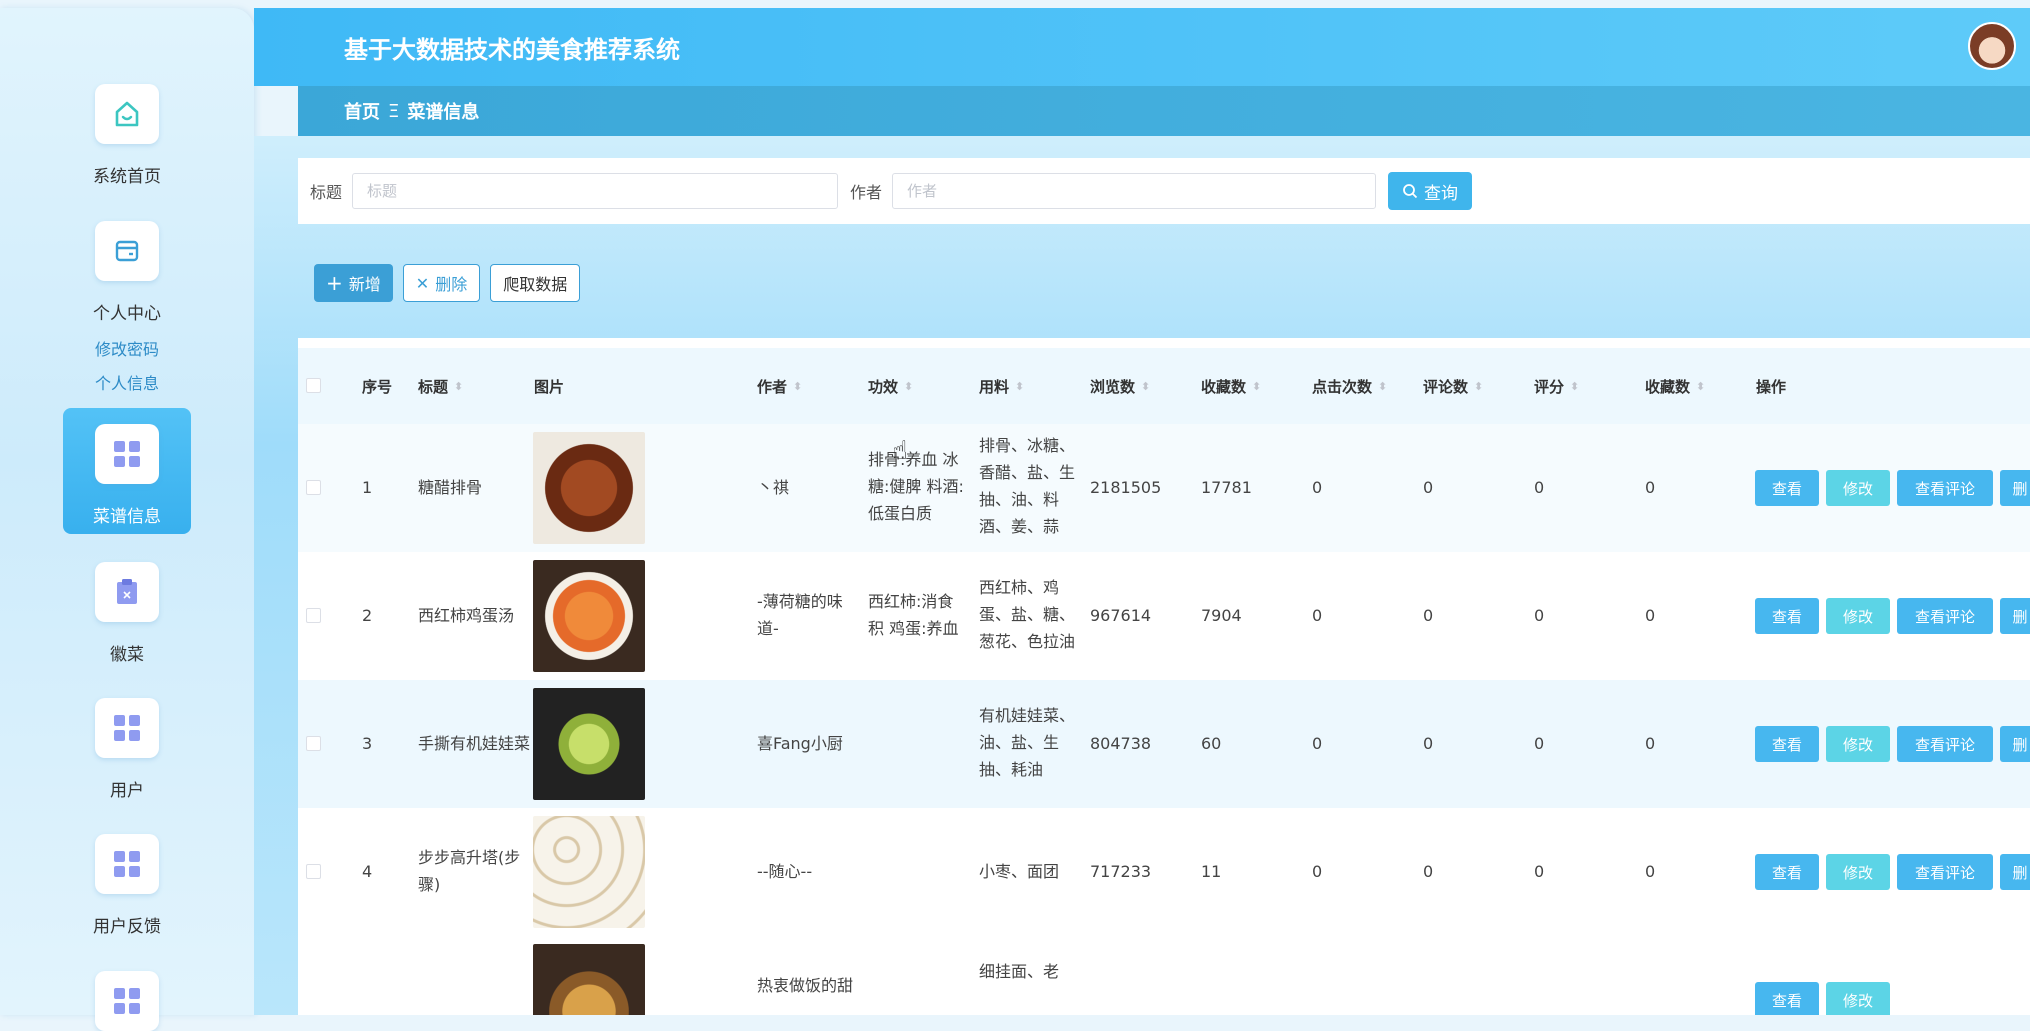  Describe the element at coordinates (866, 192) in the screenshot. I see `author-filter-label: 作者` at that location.